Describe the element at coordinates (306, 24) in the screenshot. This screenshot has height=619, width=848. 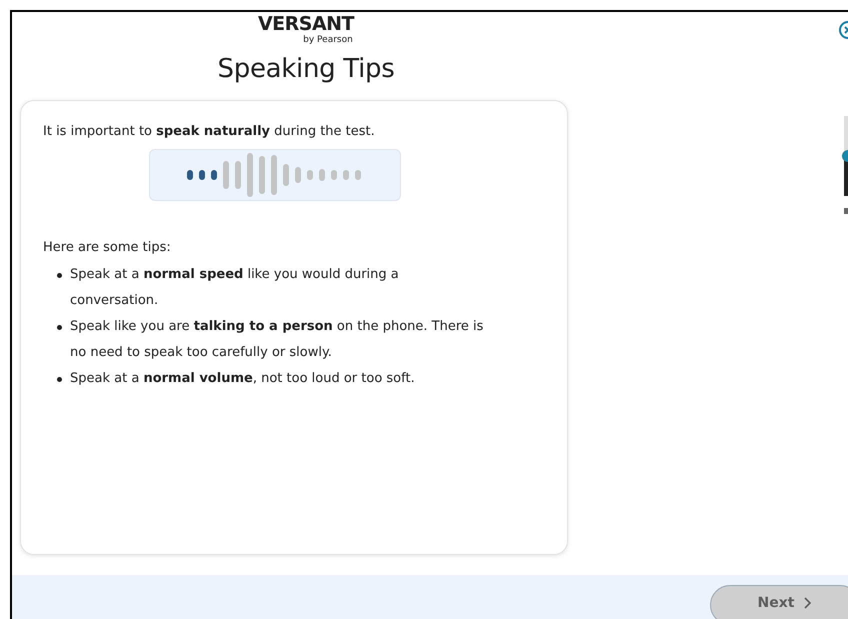
I see `logo-text: VERSANT` at that location.